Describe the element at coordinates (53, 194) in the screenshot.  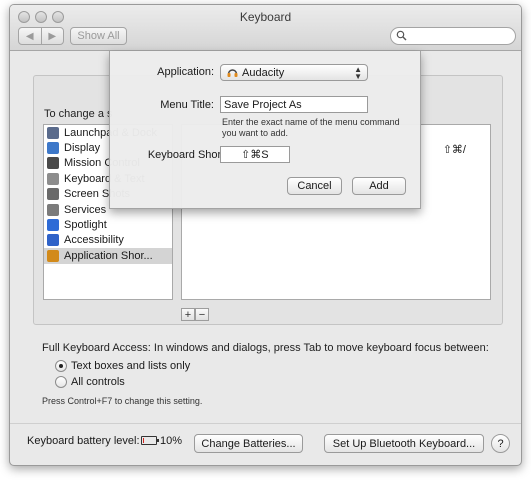
I see `screenshot-icon` at that location.